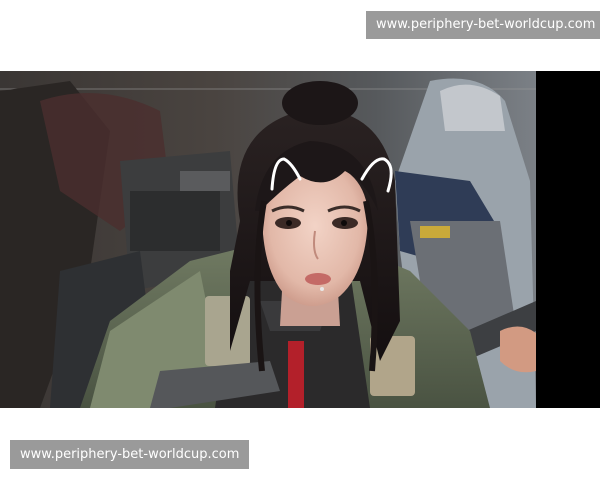 Image resolution: width=600 pixels, height=480 pixels. Describe the element at coordinates (483, 25) in the screenshot. I see `watermark-top: www.periphery-bet-worldcup.com` at that location.